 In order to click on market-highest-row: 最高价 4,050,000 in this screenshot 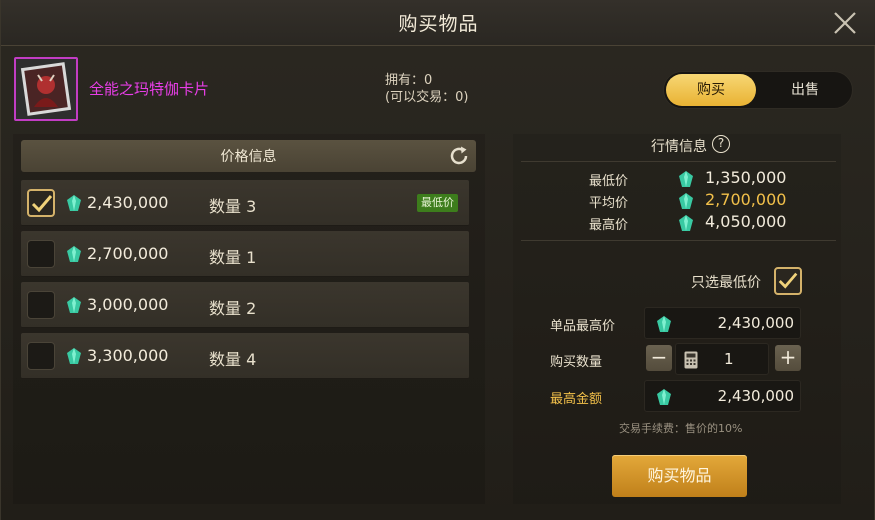, I will do `click(691, 223)`.